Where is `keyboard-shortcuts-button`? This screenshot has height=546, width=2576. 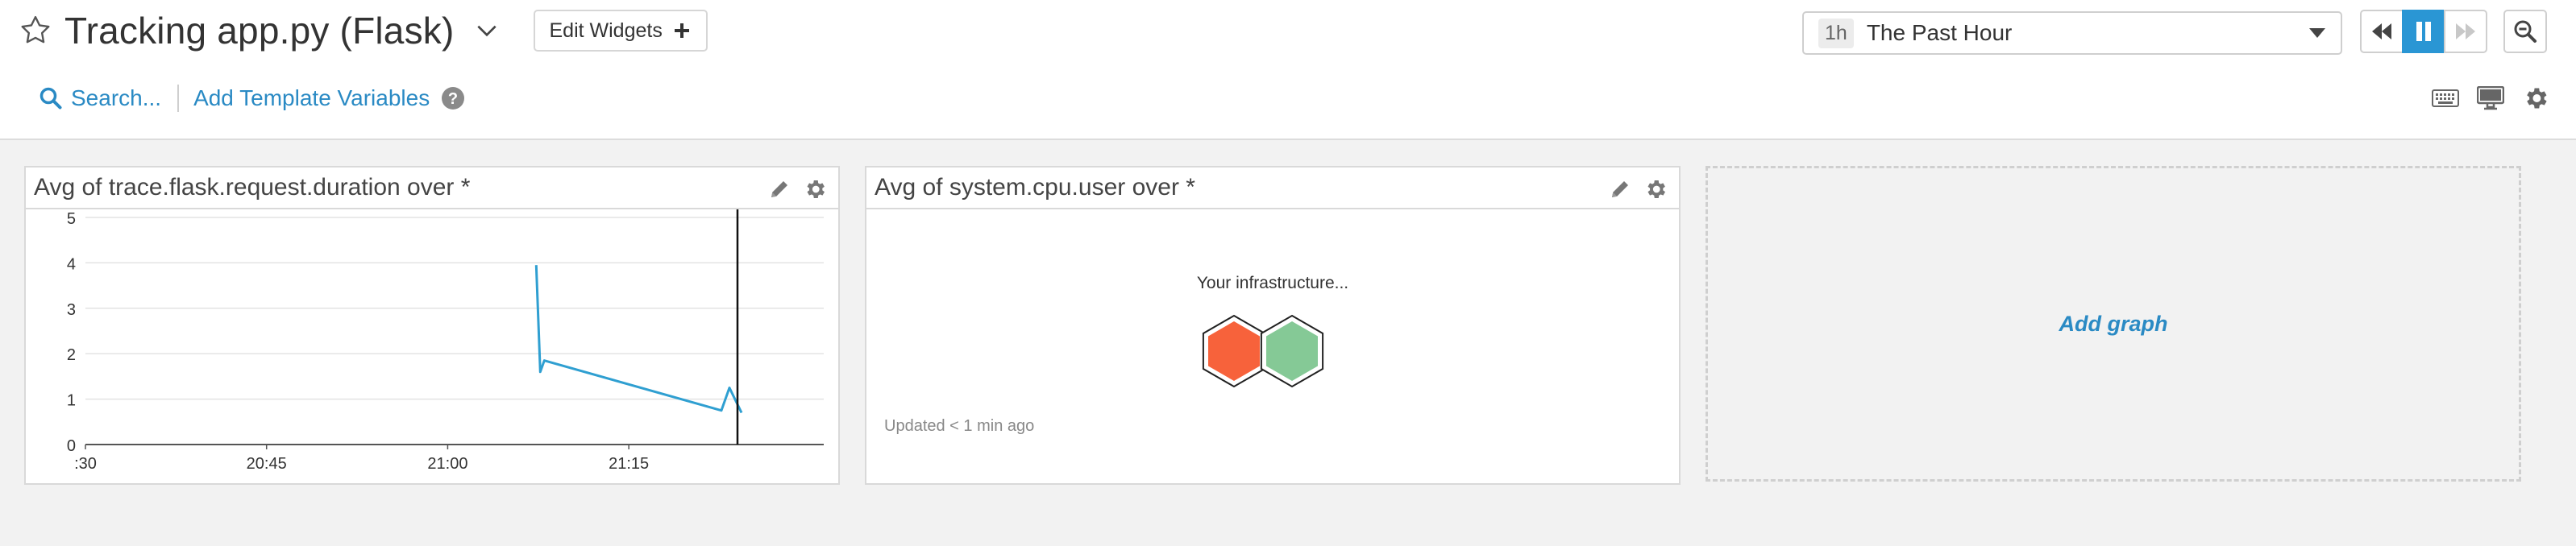 keyboard-shortcuts-button is located at coordinates (2445, 99).